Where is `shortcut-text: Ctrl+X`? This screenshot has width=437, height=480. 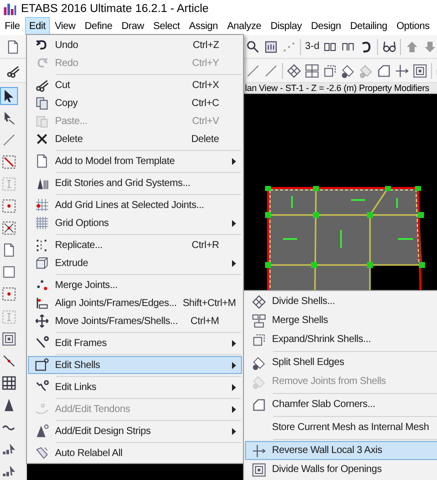 shortcut-text: Ctrl+X is located at coordinates (205, 85).